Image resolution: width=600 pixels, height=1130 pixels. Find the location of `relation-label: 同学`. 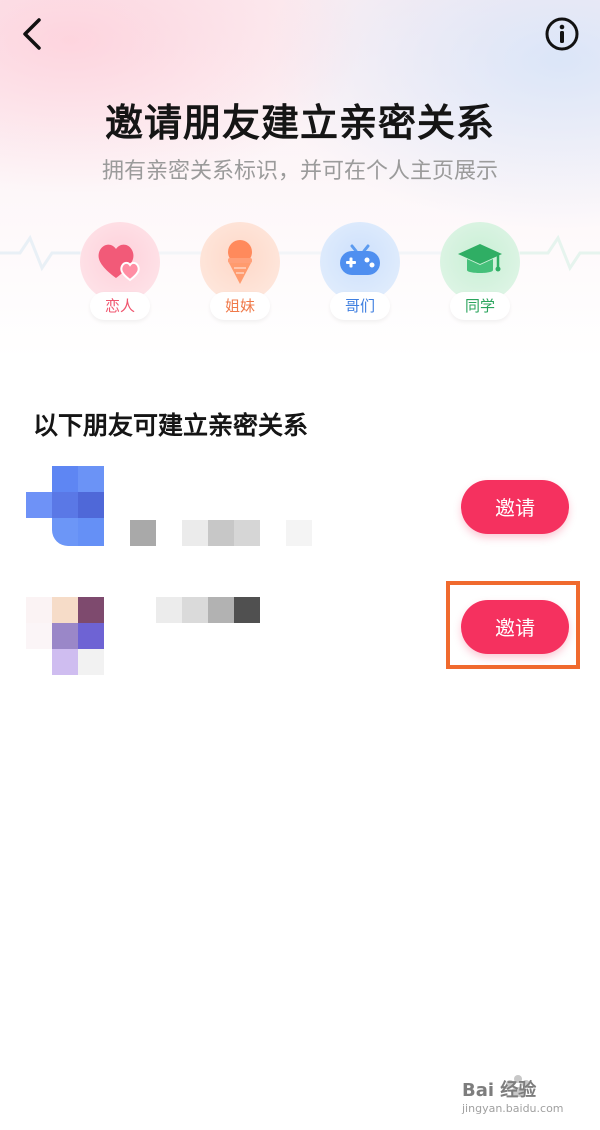

relation-label: 同学 is located at coordinates (480, 306).